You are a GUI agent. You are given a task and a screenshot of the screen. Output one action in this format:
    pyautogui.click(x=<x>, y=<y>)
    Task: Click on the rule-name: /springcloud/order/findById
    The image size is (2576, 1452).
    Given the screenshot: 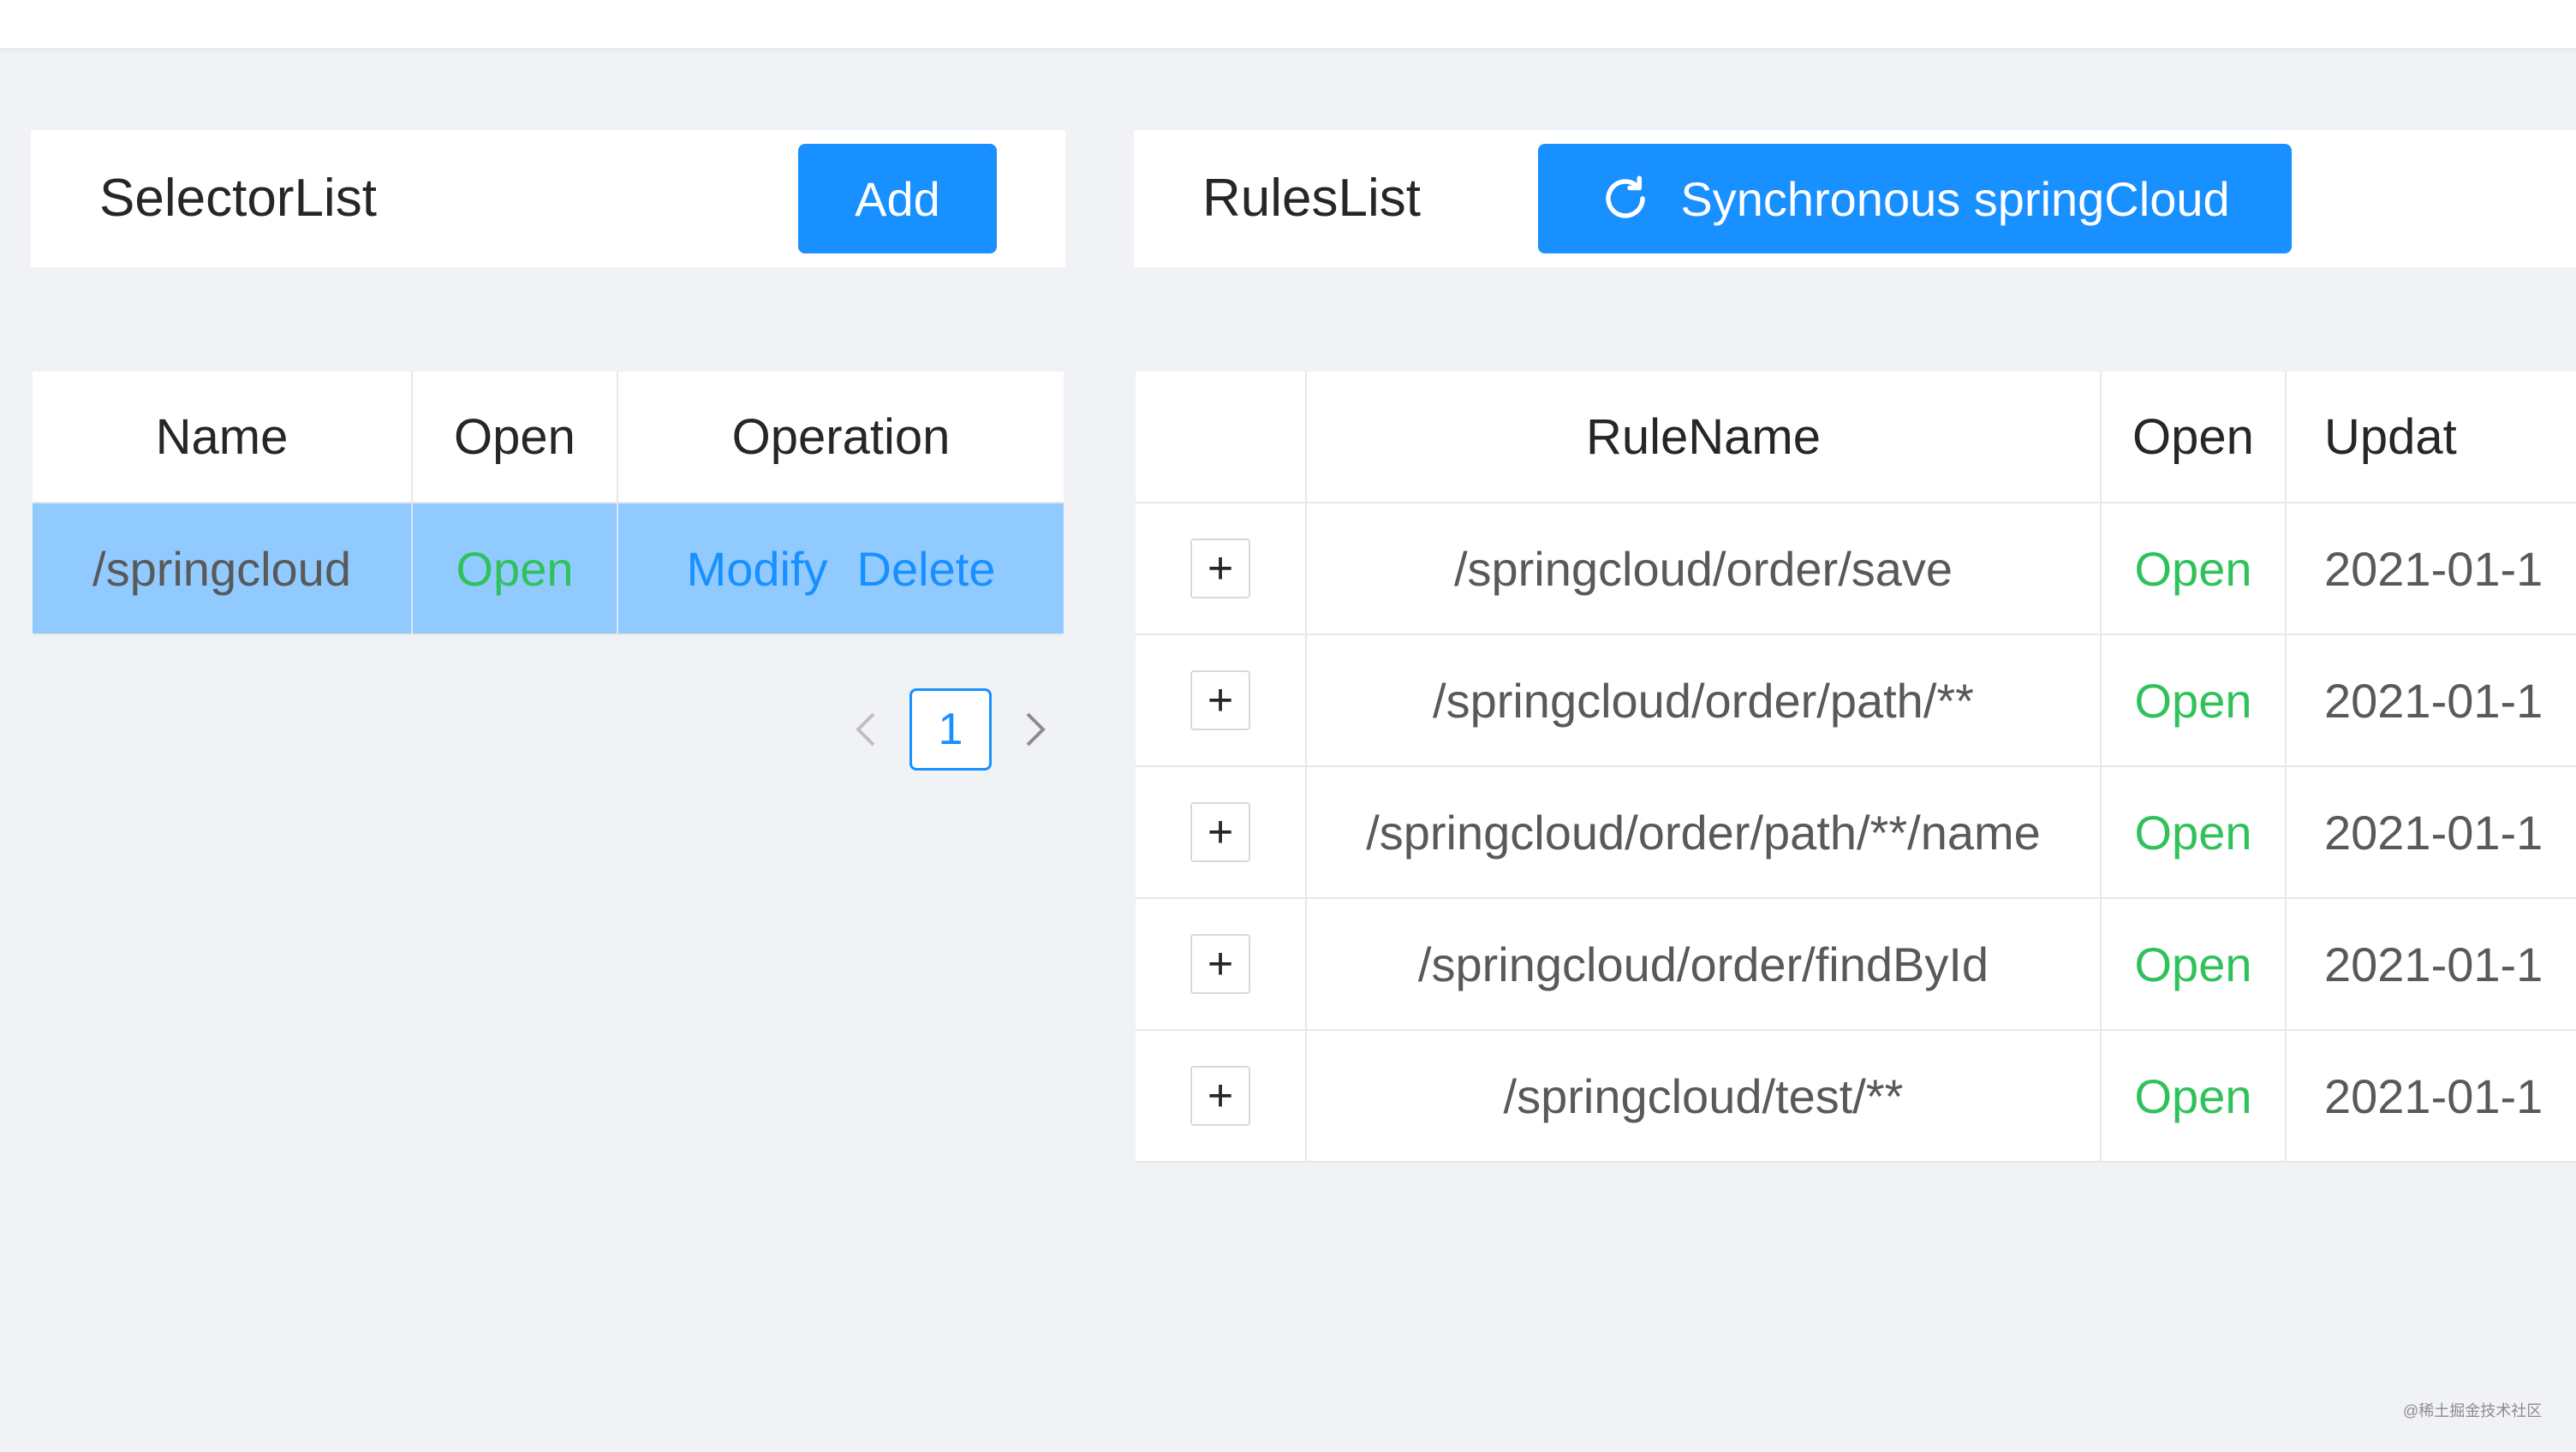 What is the action you would take?
    pyautogui.click(x=1704, y=964)
    